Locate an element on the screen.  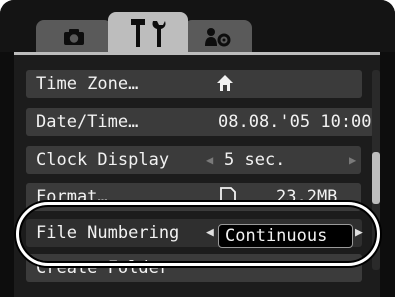
wrench-hammer-icon is located at coordinates (148, 33).